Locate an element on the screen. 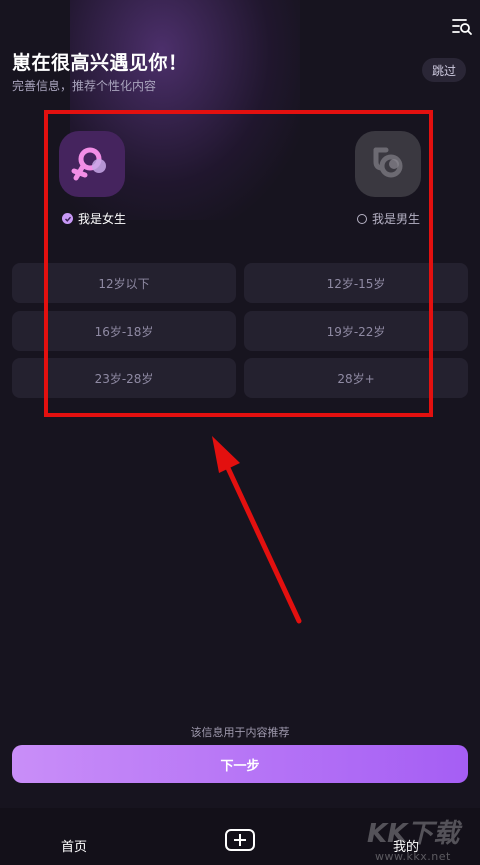 This screenshot has width=480, height=865. male-radio-option: 我是男生 is located at coordinates (388, 218).